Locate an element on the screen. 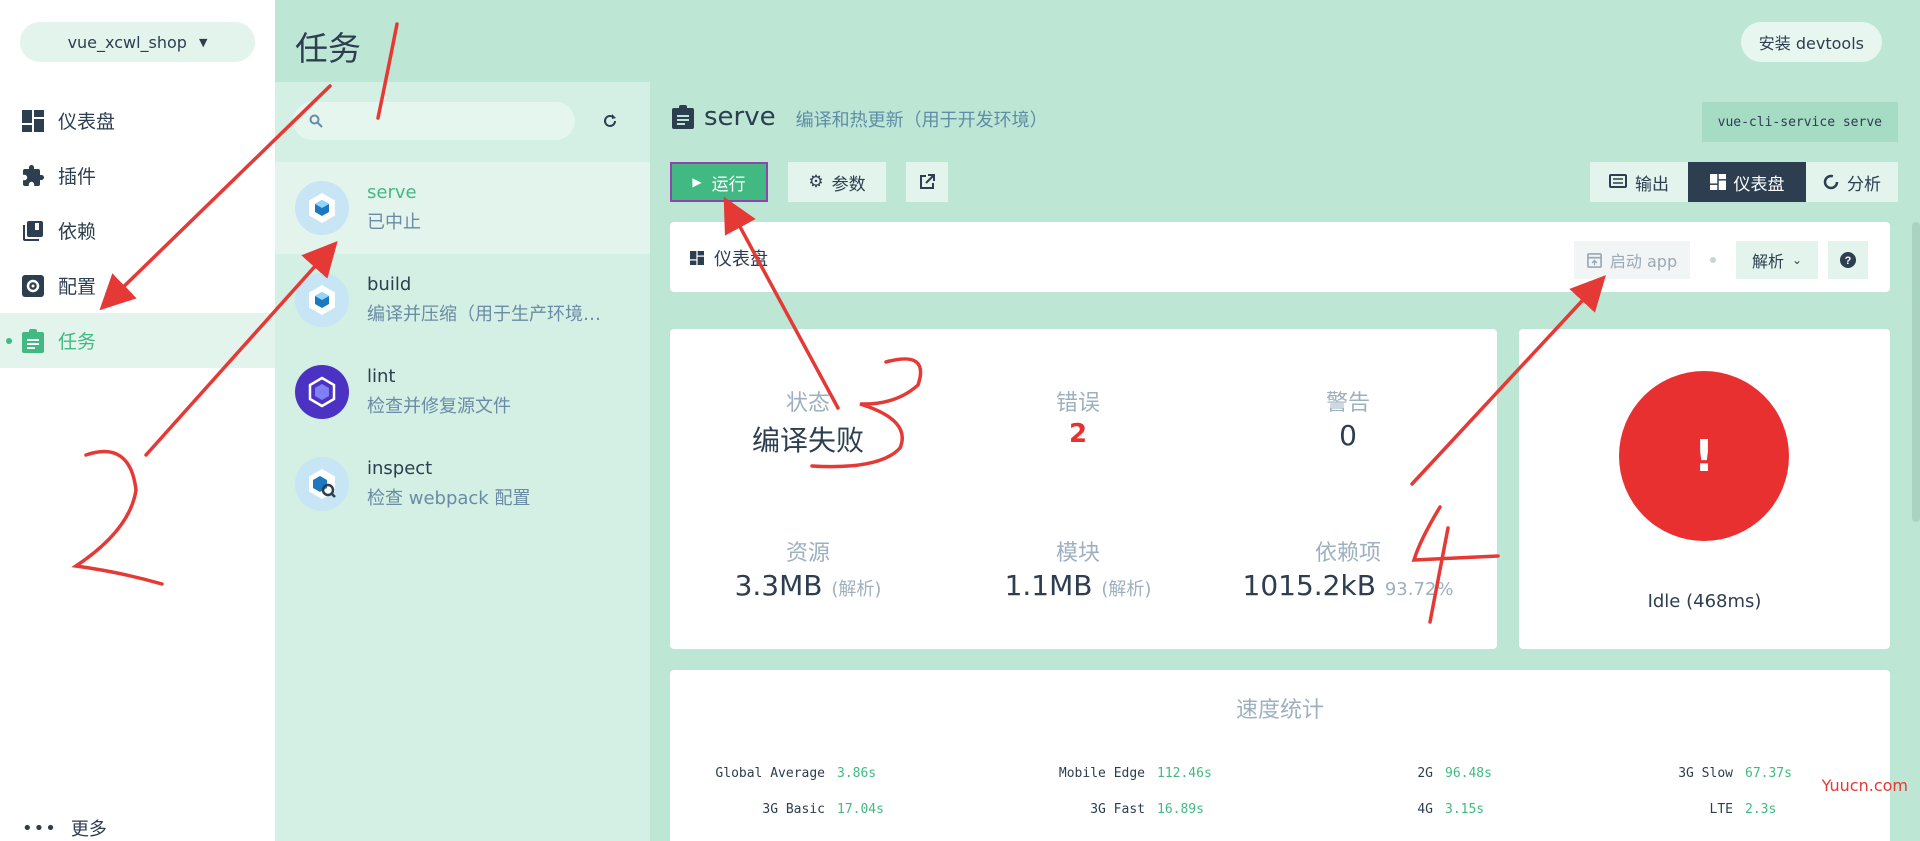 The height and width of the screenshot is (841, 1920). install-devtools-button: 安装 devtools is located at coordinates (1811, 42).